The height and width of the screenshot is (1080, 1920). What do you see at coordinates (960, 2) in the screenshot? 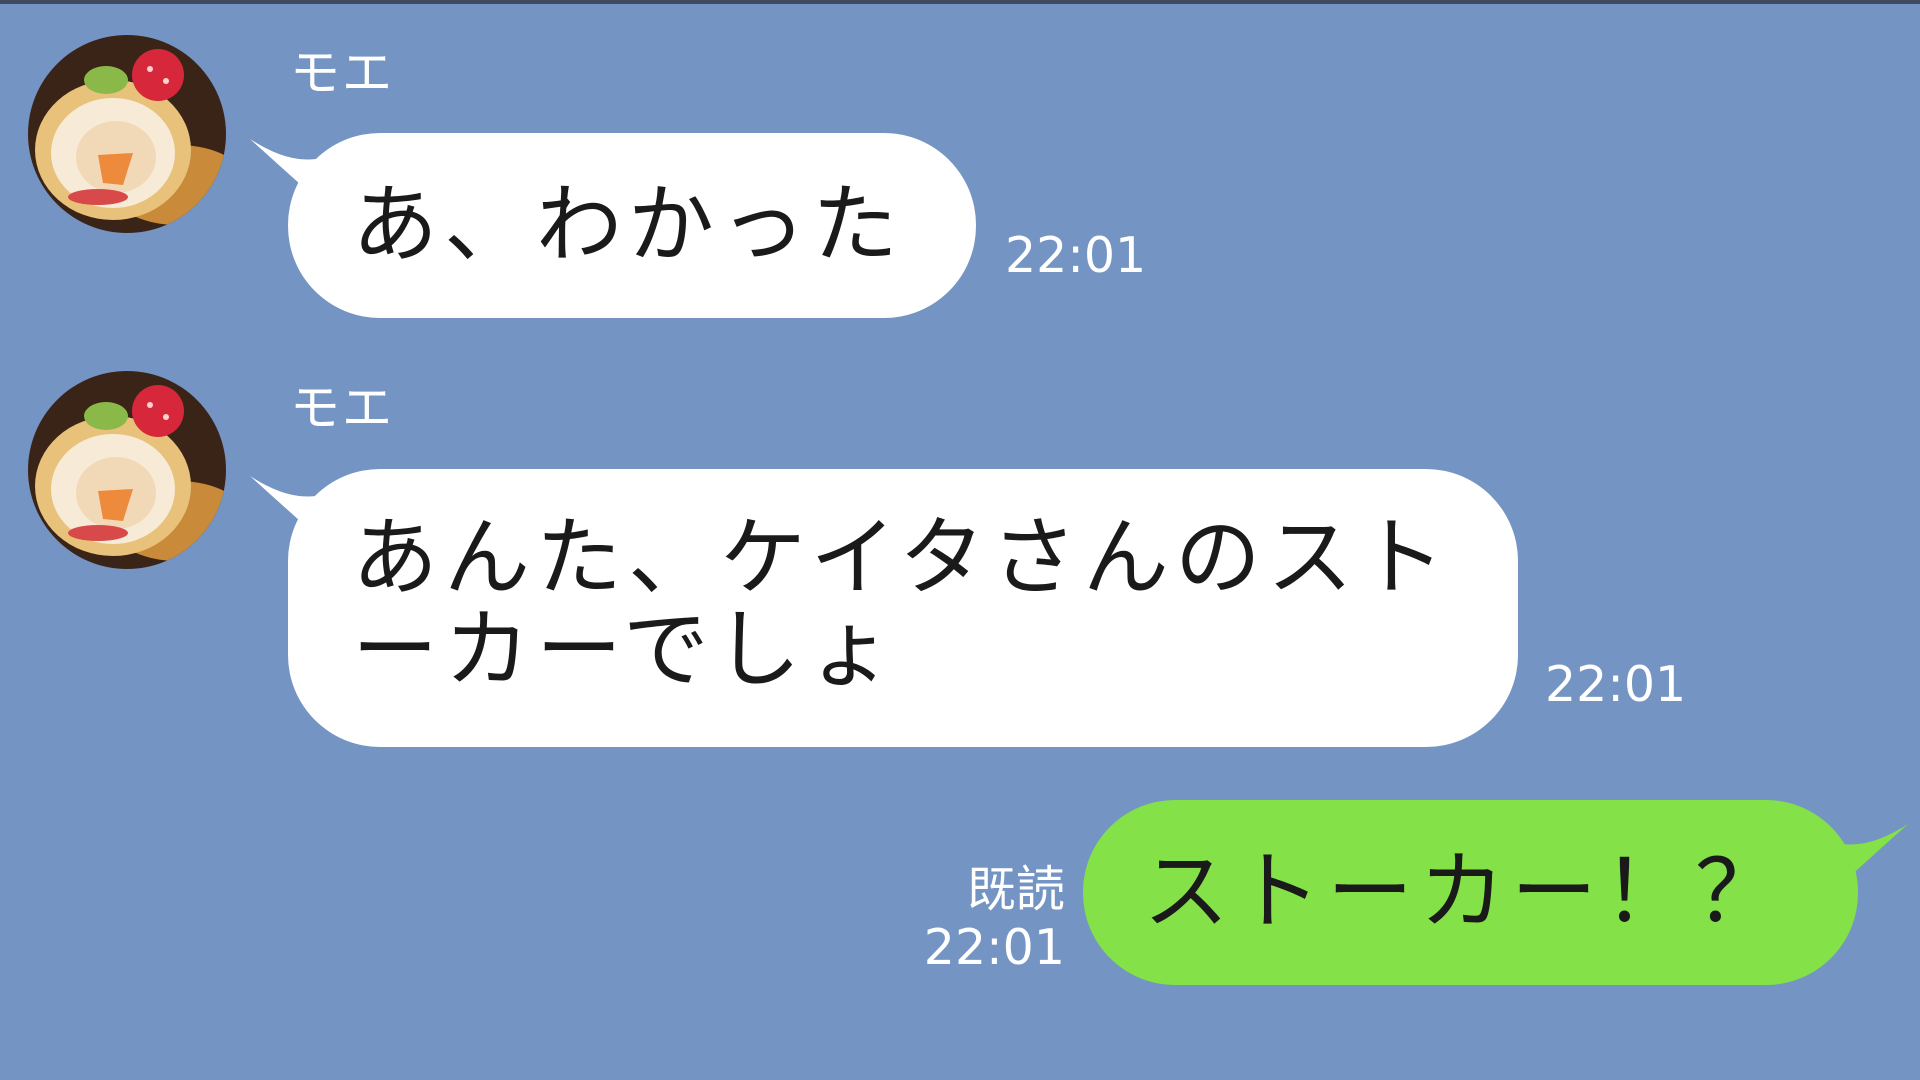
I see `top-edge` at bounding box center [960, 2].